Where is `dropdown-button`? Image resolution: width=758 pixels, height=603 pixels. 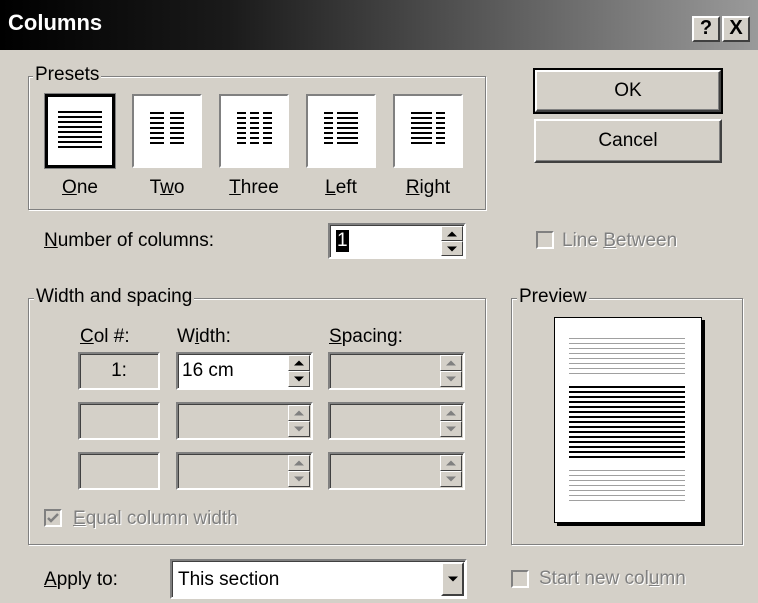
dropdown-button is located at coordinates (452, 579).